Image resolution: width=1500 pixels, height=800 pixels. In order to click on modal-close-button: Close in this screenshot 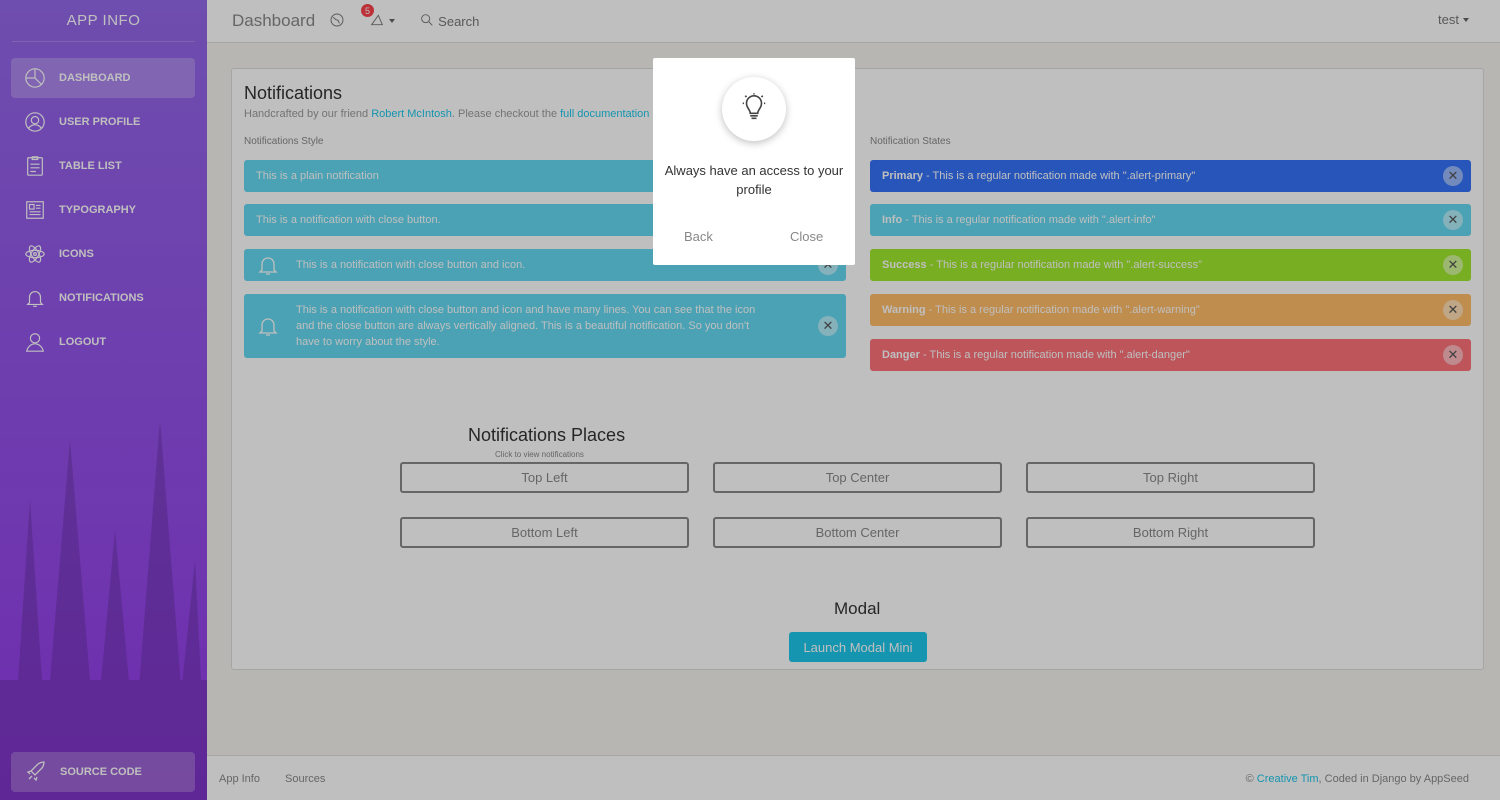, I will do `click(806, 236)`.